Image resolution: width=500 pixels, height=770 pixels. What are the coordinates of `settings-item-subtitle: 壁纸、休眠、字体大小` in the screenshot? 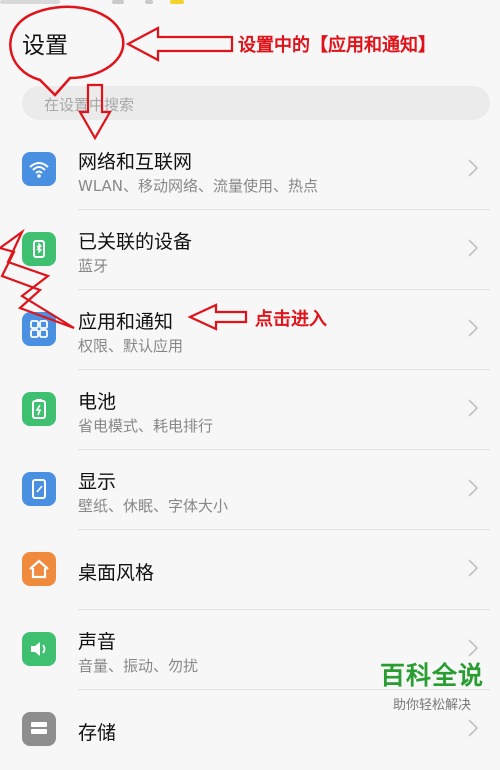 It's located at (153, 506).